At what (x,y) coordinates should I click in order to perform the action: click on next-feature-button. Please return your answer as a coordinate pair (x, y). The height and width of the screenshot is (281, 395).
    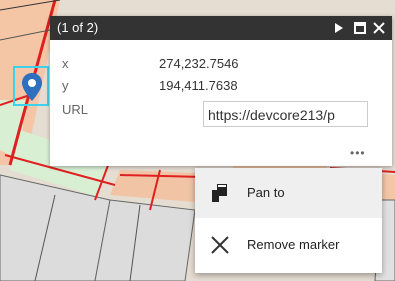
    Looking at the image, I should click on (339, 28).